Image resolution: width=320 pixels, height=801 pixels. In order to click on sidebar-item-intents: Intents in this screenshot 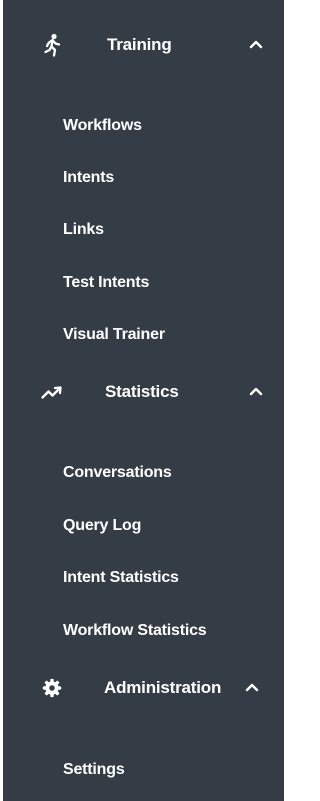, I will do `click(143, 179)`.